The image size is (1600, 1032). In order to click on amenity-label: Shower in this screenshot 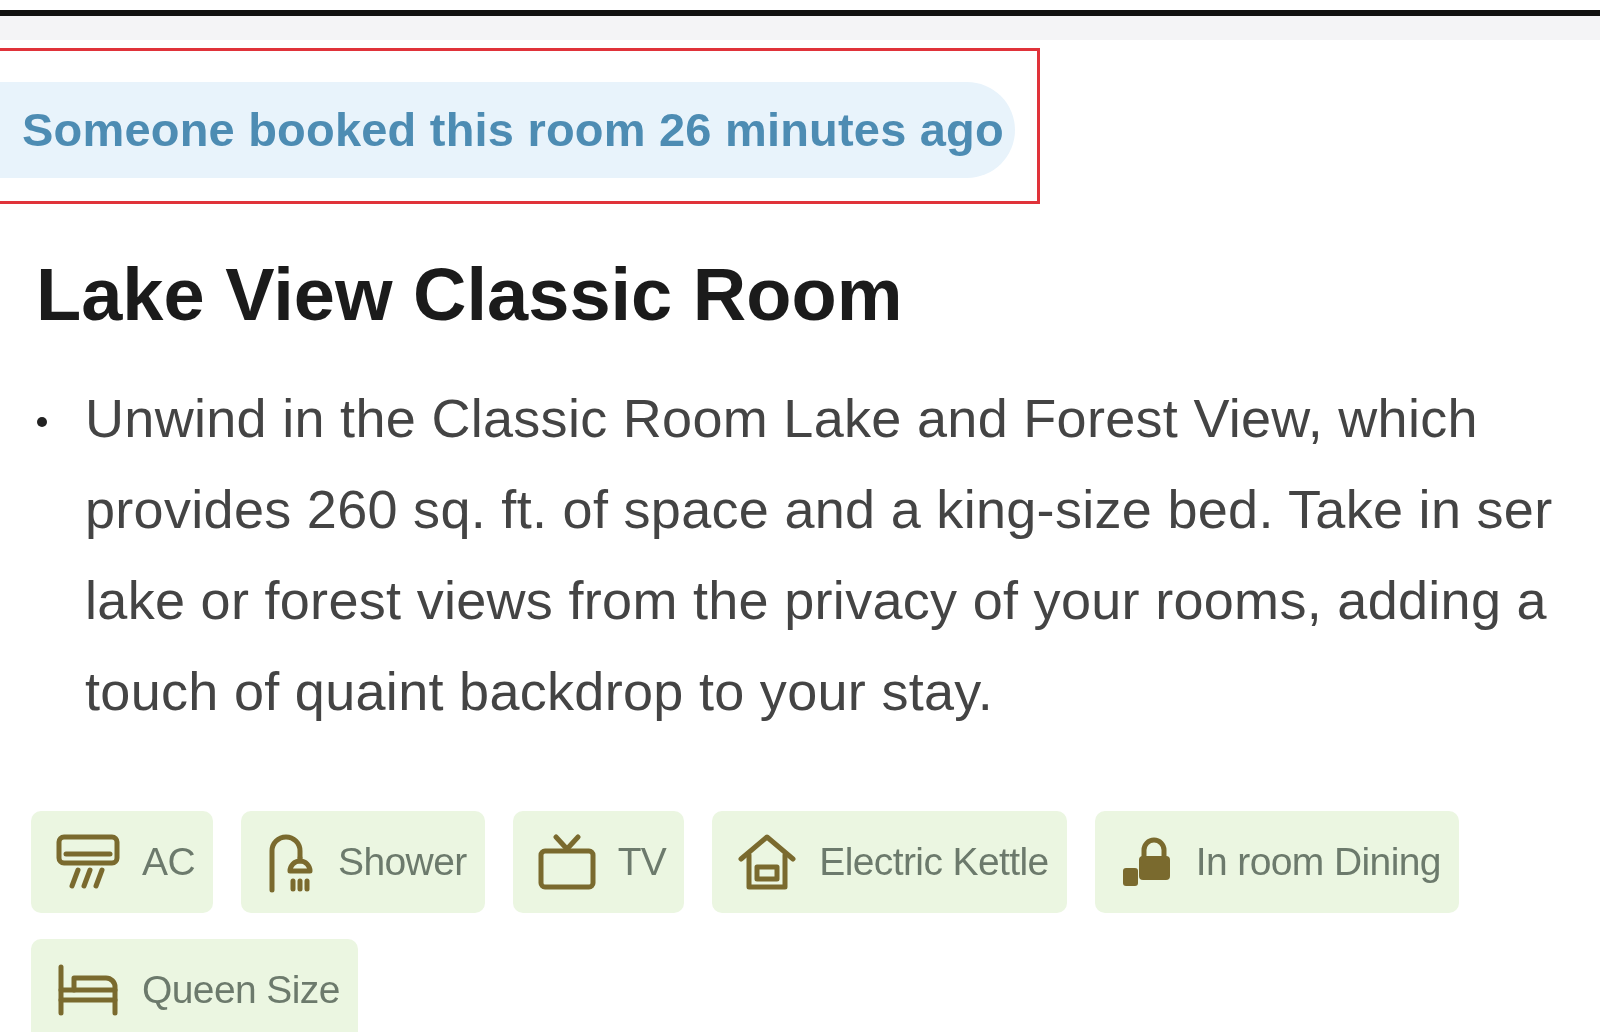, I will do `click(402, 861)`.